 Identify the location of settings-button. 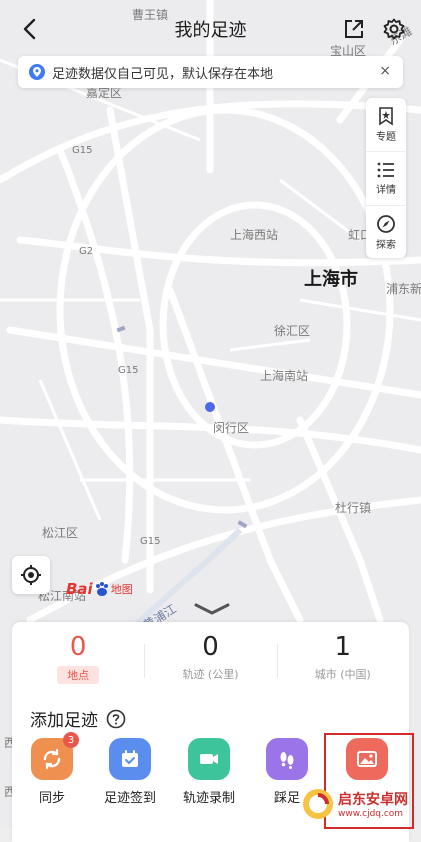
(394, 29).